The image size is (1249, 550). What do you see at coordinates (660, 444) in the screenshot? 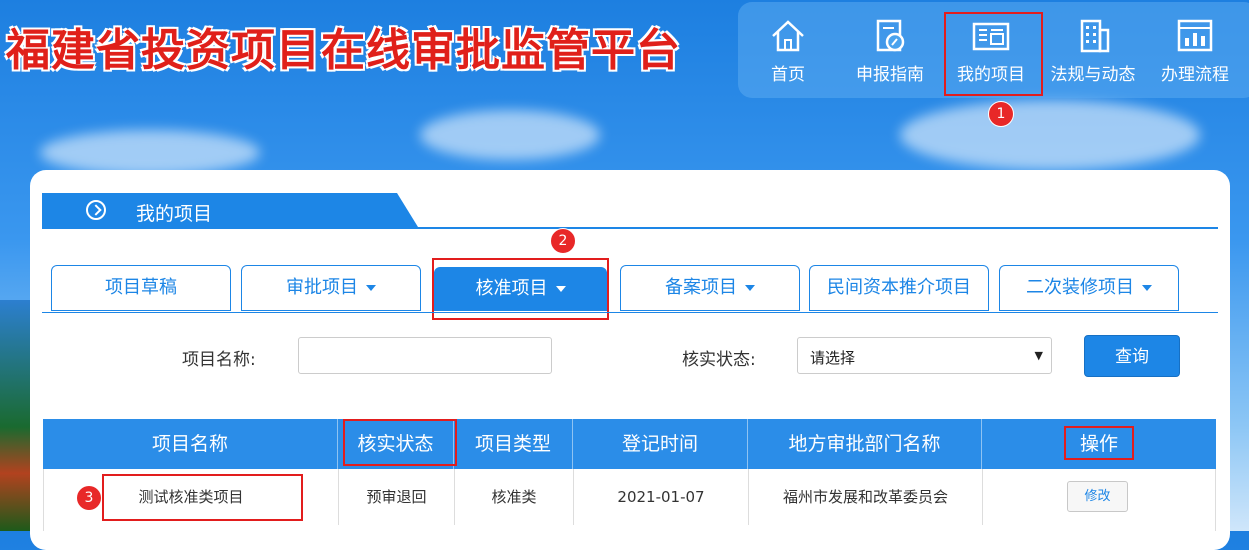
I see `column-header: 登记时间` at bounding box center [660, 444].